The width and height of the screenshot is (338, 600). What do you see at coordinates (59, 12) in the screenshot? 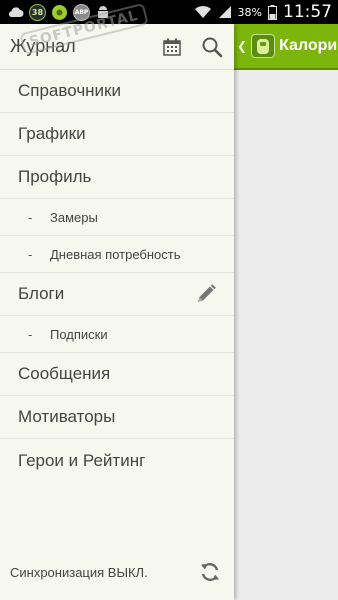
I see `app-notification-icon` at bounding box center [59, 12].